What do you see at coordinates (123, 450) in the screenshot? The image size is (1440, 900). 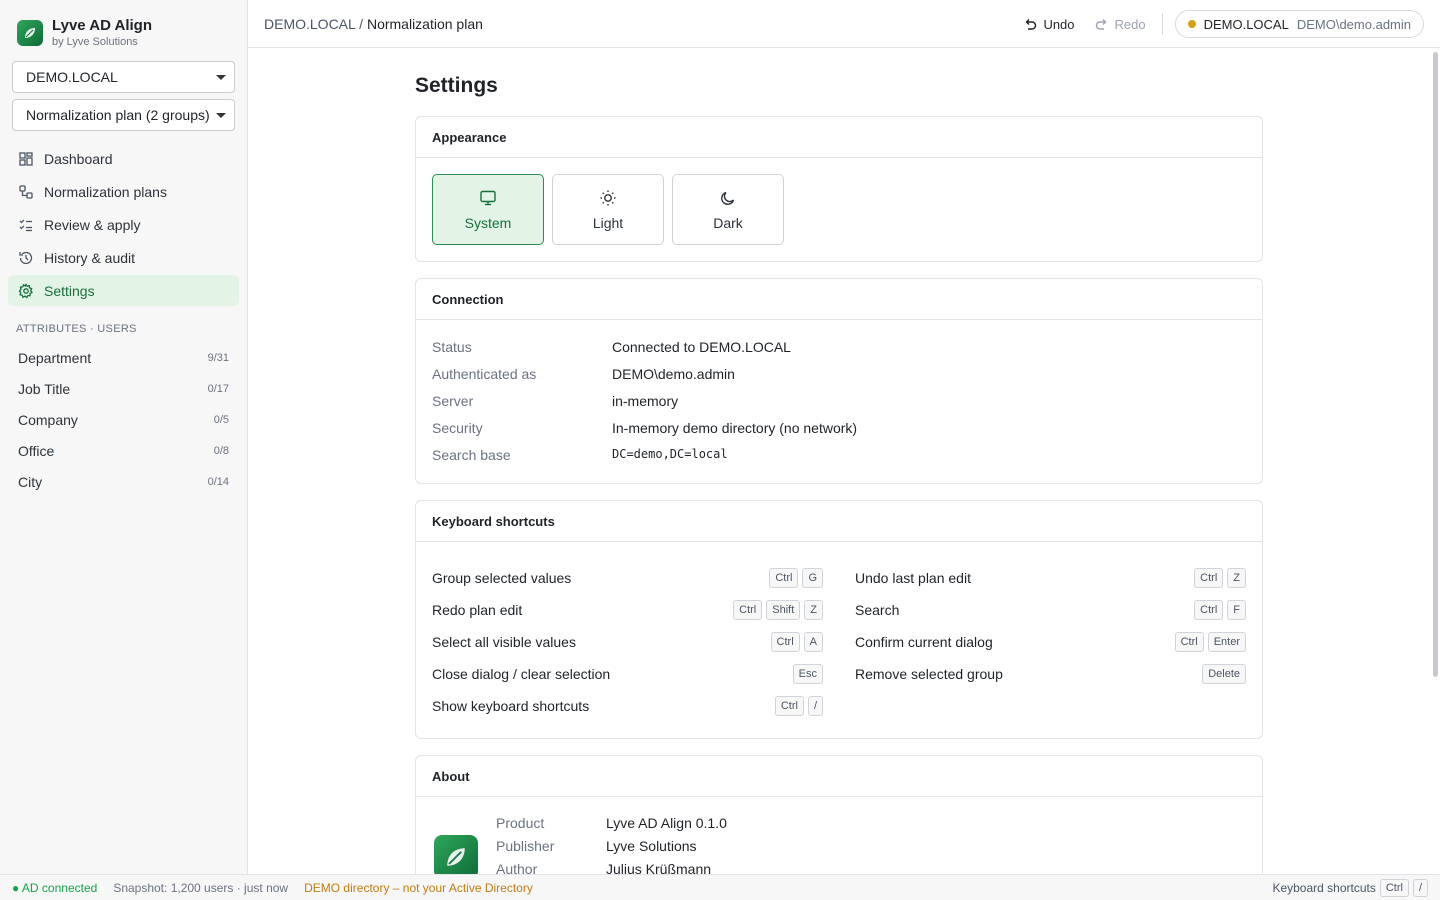 I see `attribute-item-office: Office 0/8` at bounding box center [123, 450].